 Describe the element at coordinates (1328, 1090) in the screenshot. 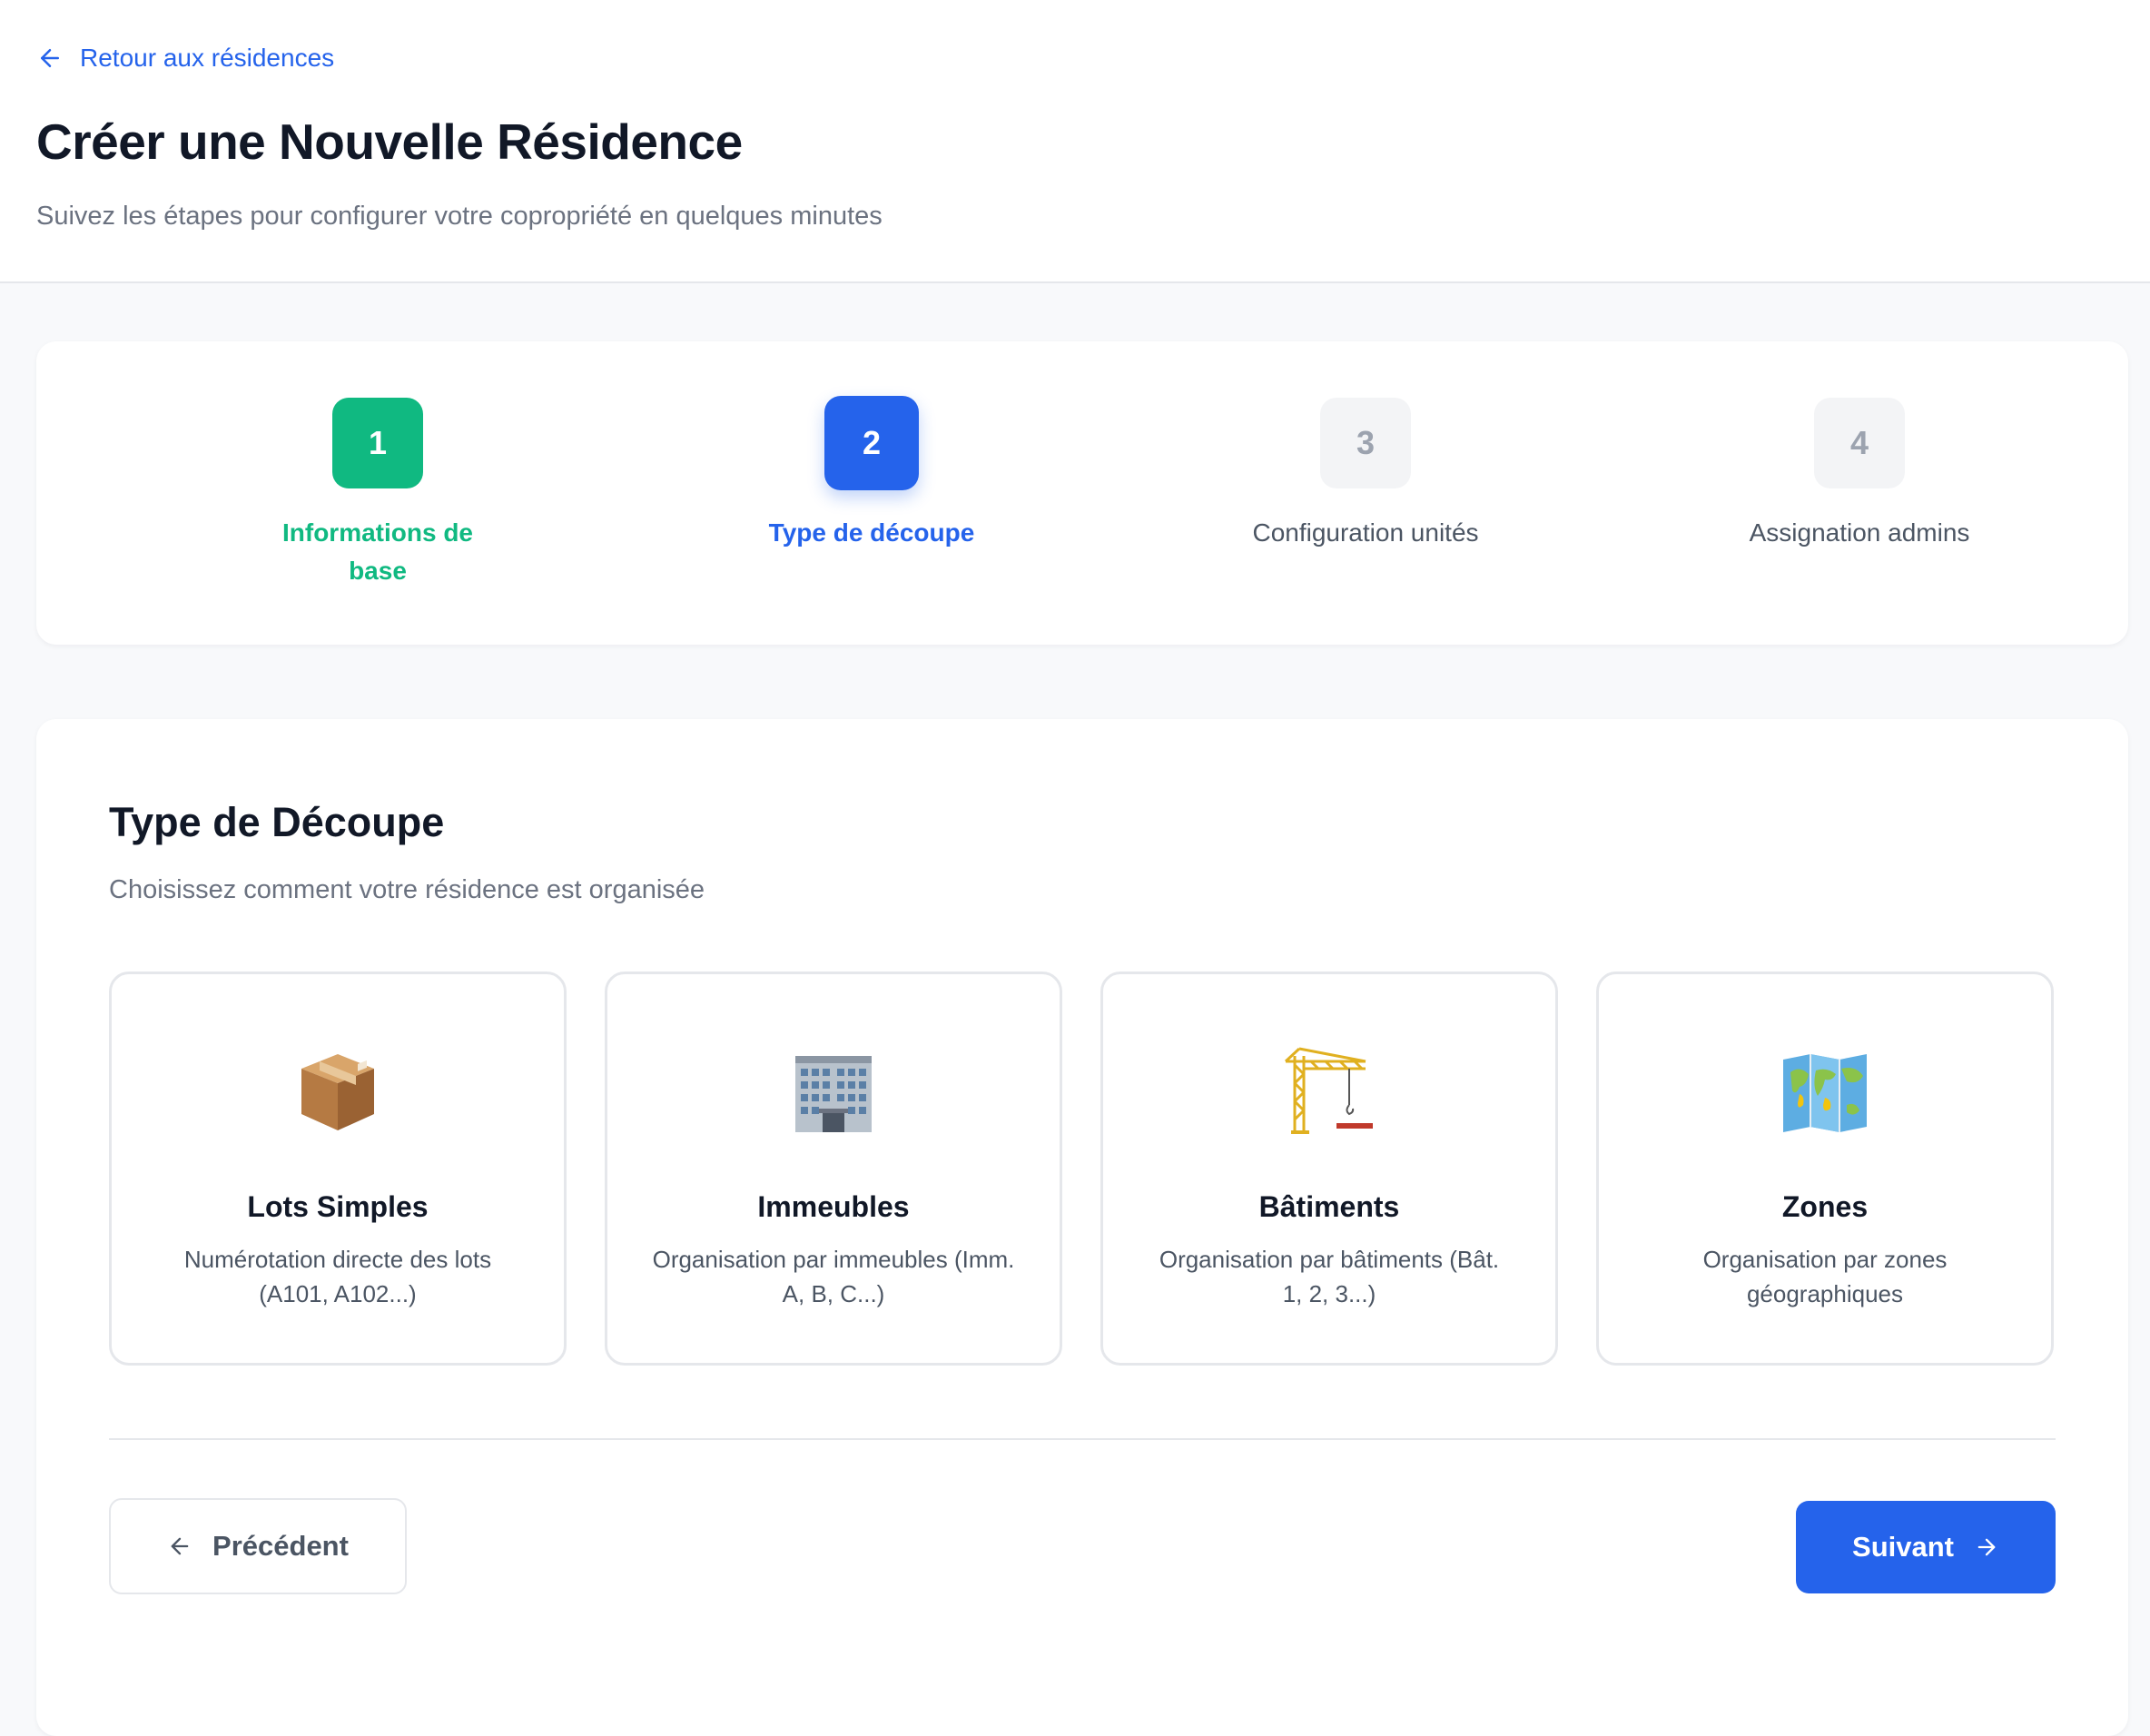

I see `construction-crane-icon` at that location.